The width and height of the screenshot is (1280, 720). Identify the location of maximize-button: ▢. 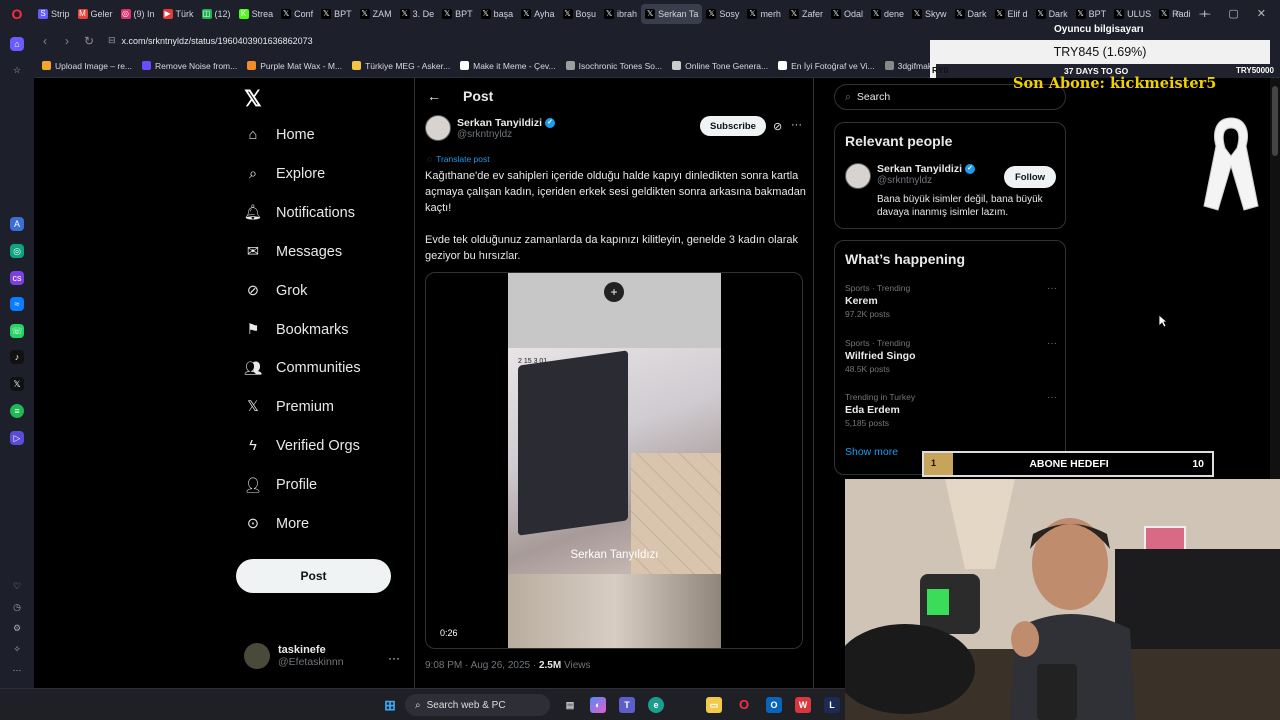
(1233, 13).